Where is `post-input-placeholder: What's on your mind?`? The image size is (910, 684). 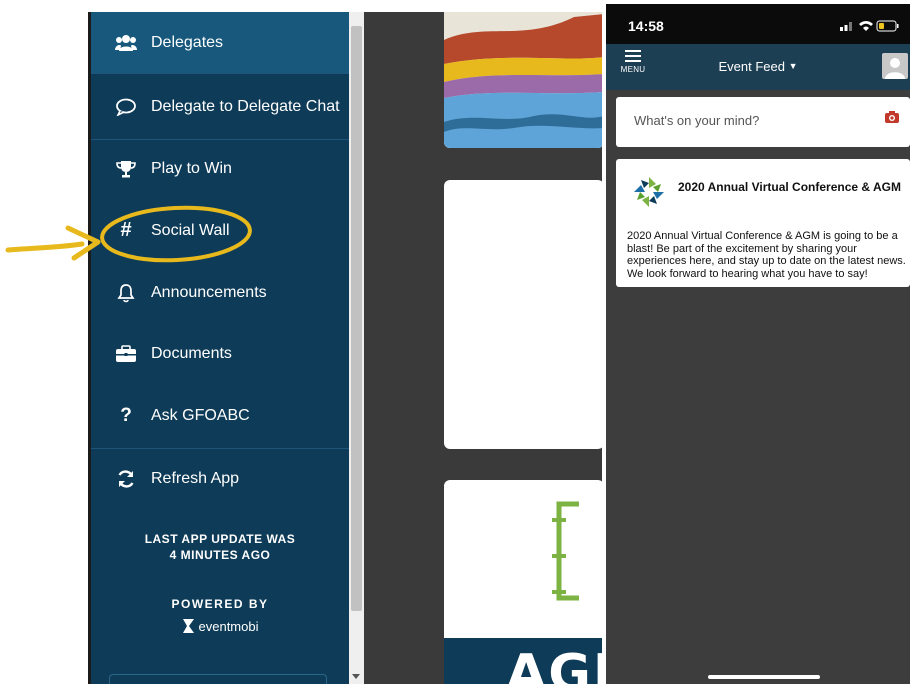 post-input-placeholder: What's on your mind? is located at coordinates (697, 120).